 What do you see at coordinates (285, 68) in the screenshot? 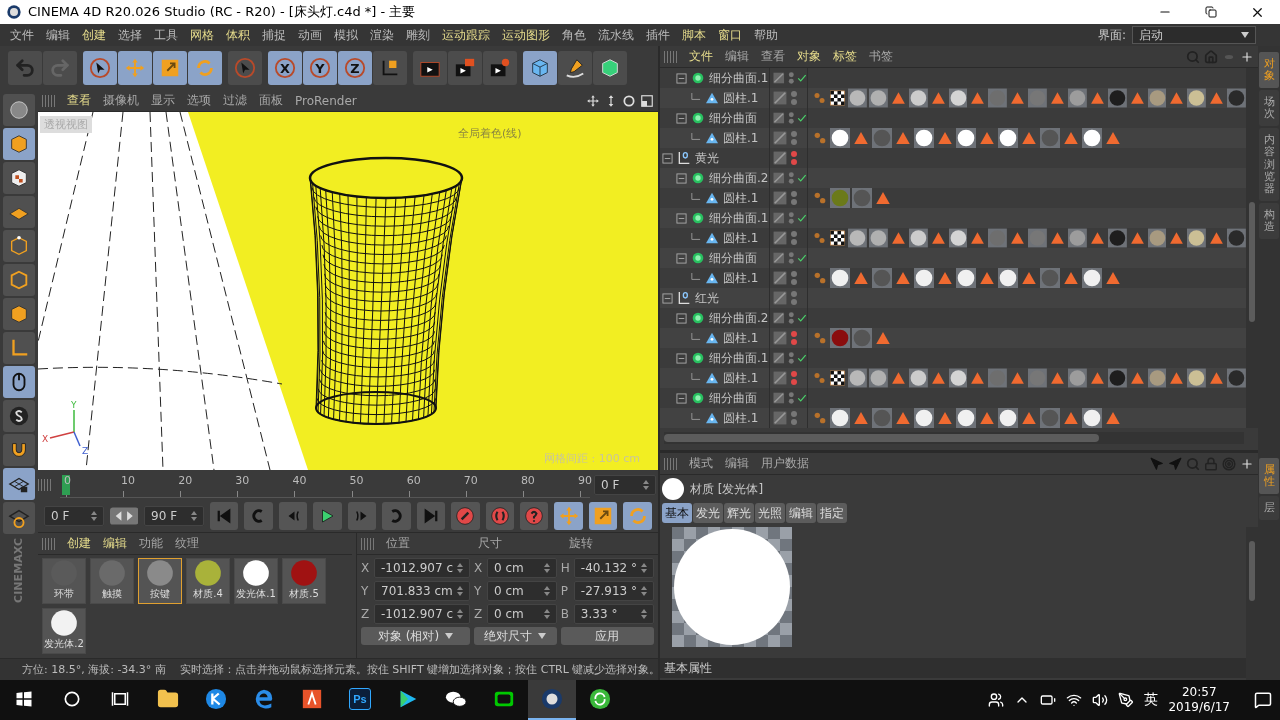
I see `toolbar-button: X` at bounding box center [285, 68].